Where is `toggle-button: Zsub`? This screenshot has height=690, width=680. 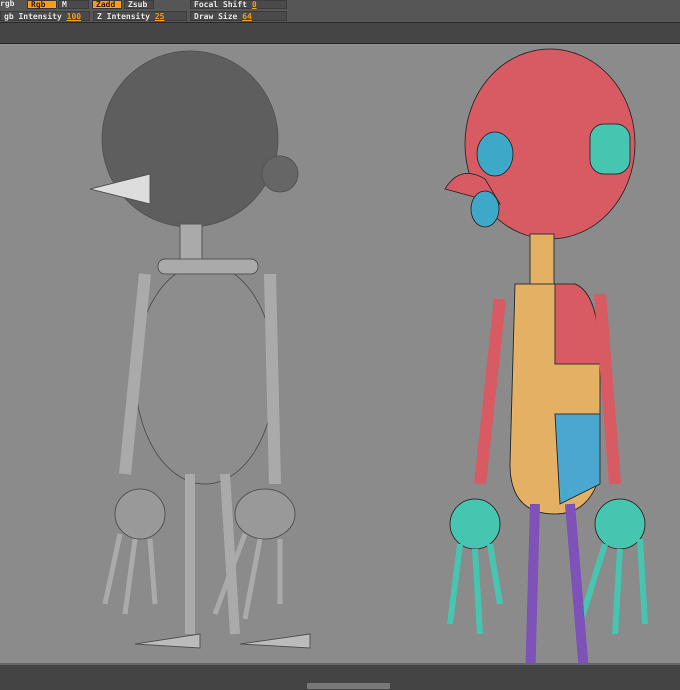 toggle-button: Zsub is located at coordinates (139, 4).